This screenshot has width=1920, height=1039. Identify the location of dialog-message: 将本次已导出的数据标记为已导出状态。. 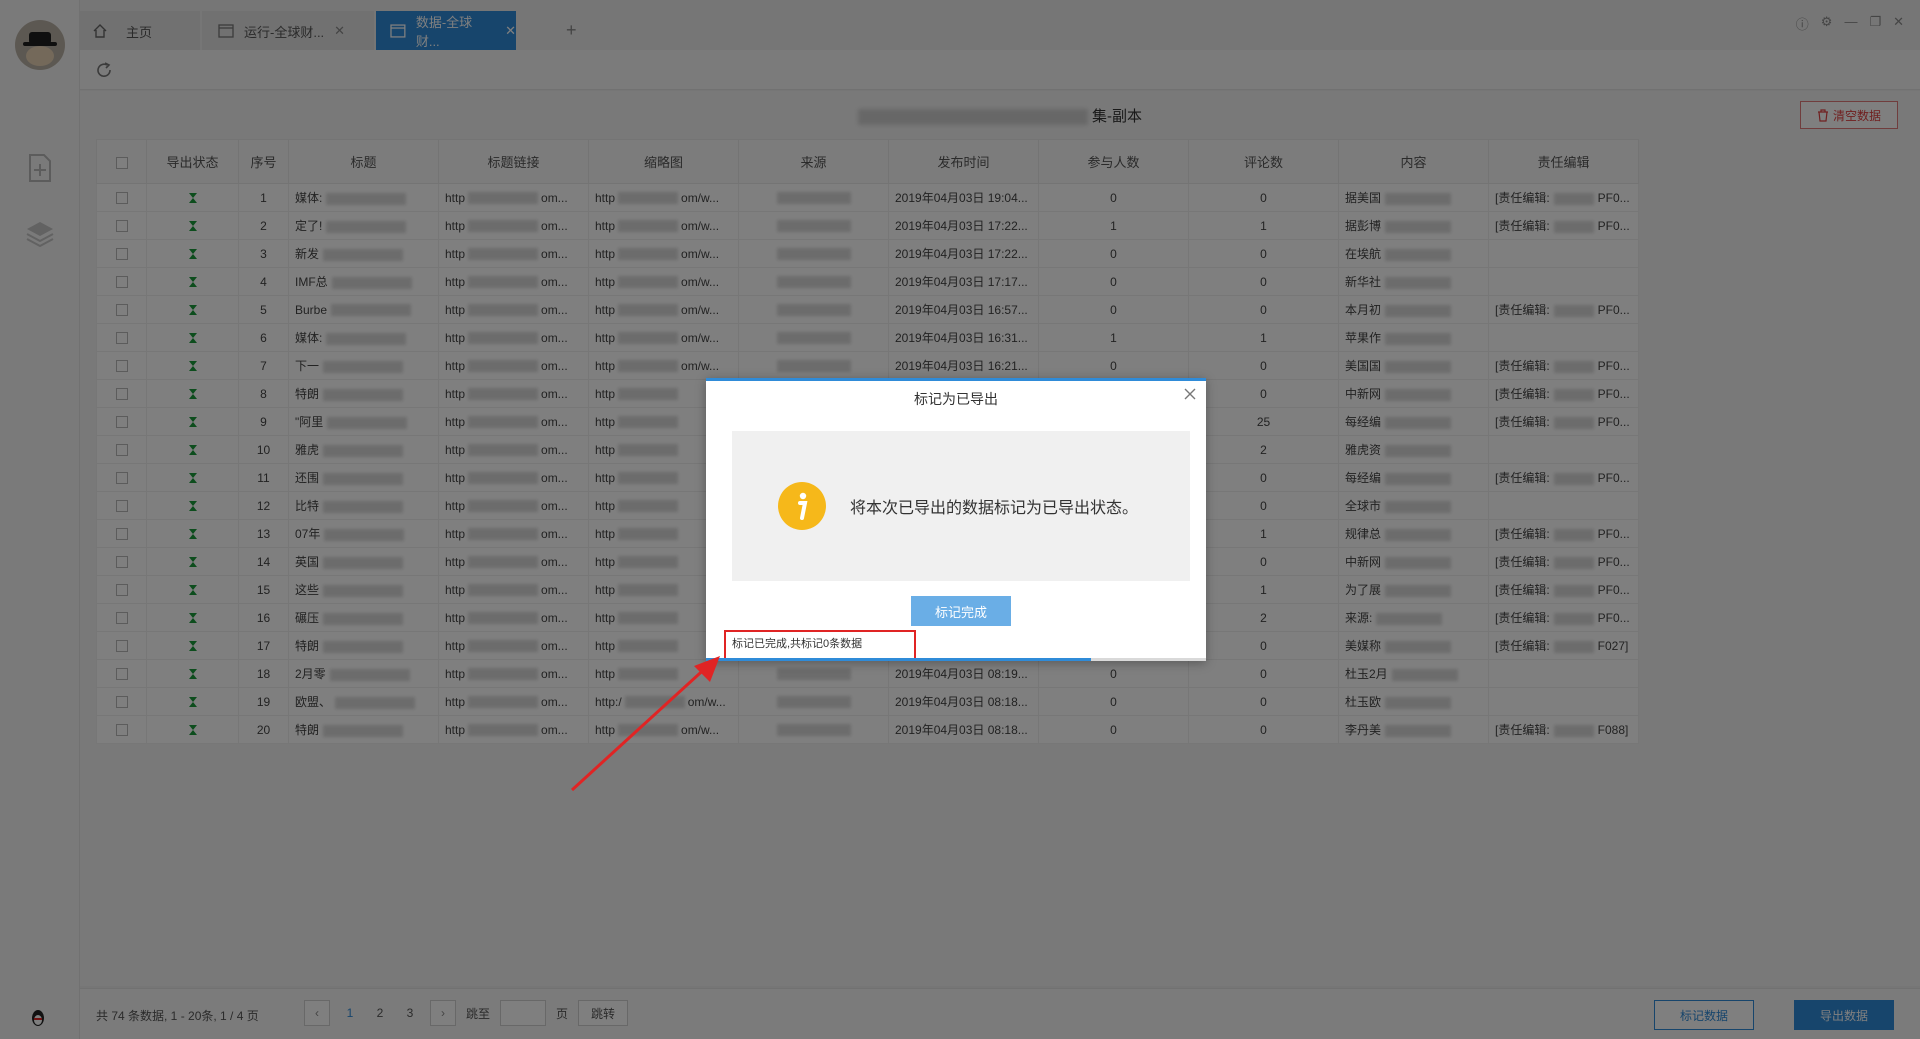
(994, 508).